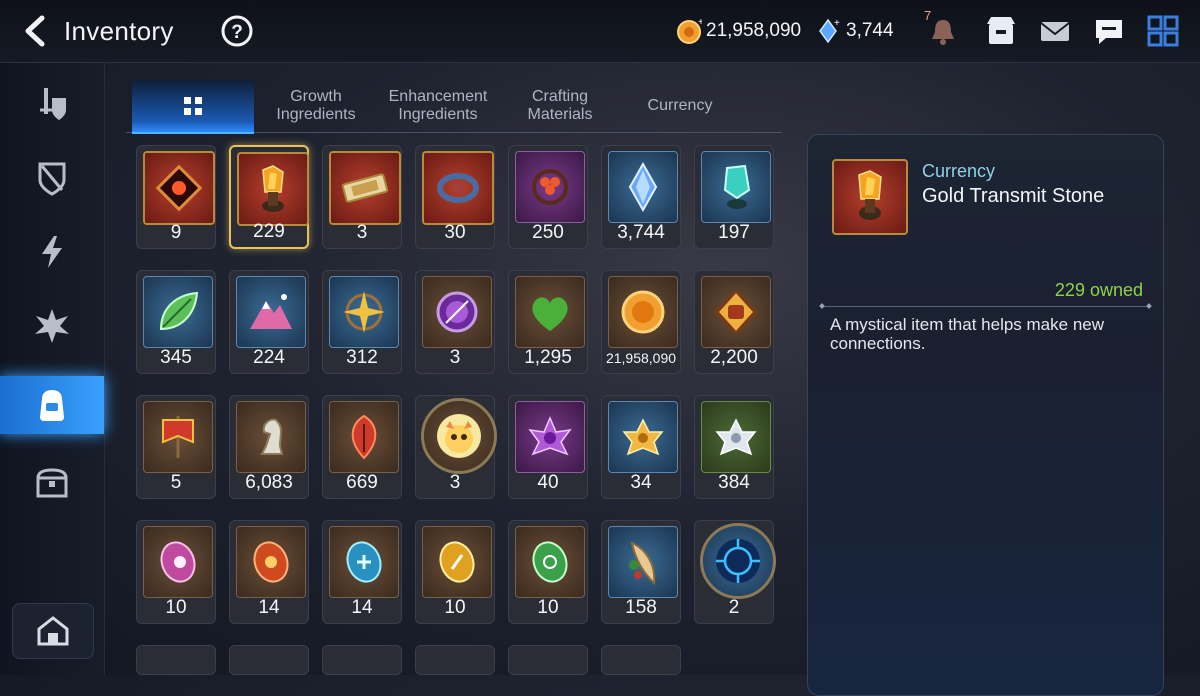 The image size is (1200, 696). What do you see at coordinates (985, 306) in the screenshot?
I see `detail-divider` at bounding box center [985, 306].